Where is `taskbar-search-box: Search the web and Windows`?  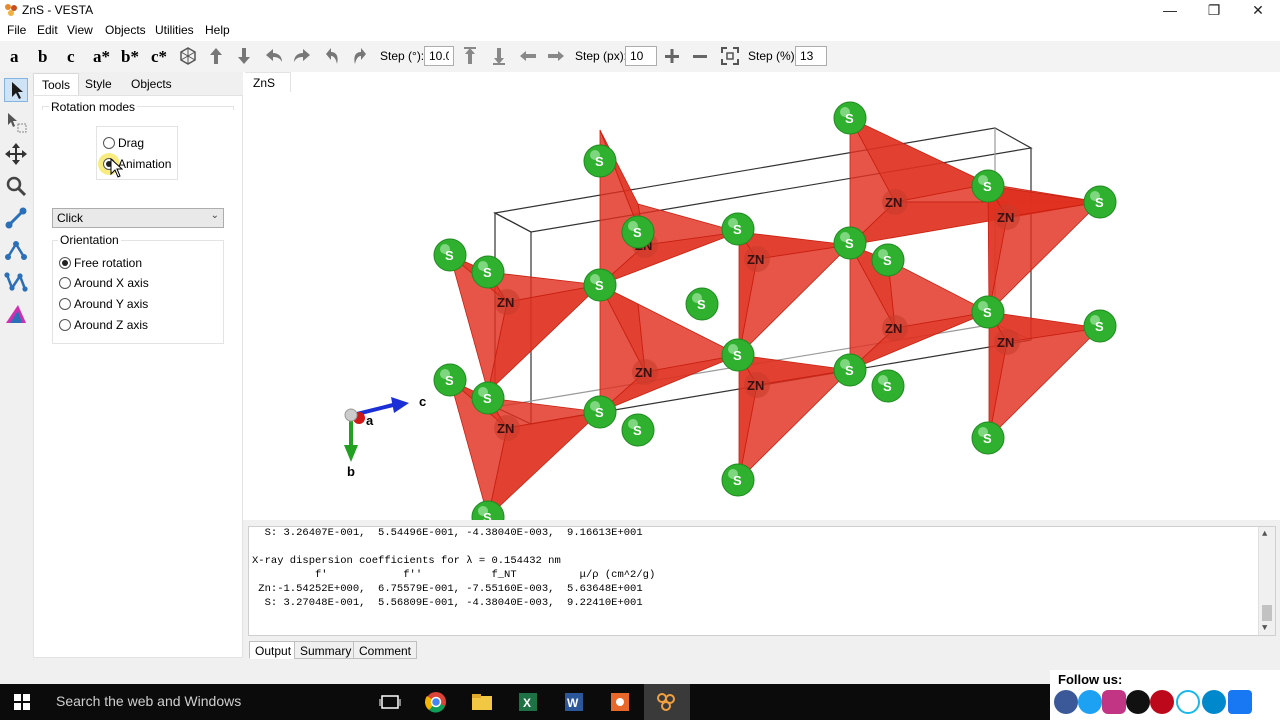
taskbar-search-box: Search the web and Windows is located at coordinates (148, 701).